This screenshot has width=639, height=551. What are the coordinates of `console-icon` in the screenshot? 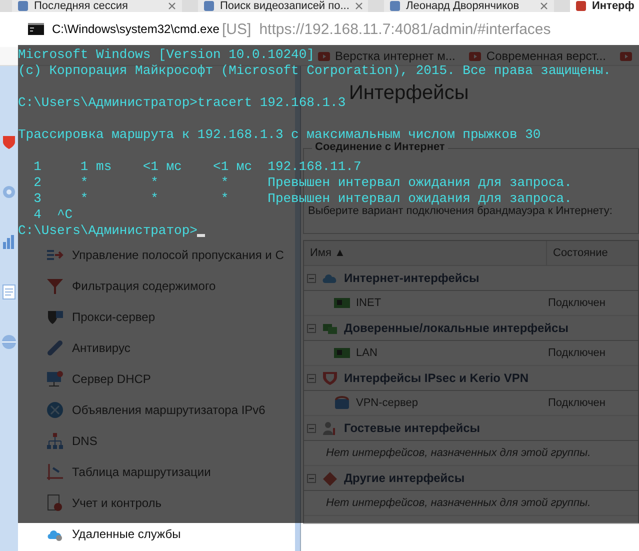 It's located at (36, 28).